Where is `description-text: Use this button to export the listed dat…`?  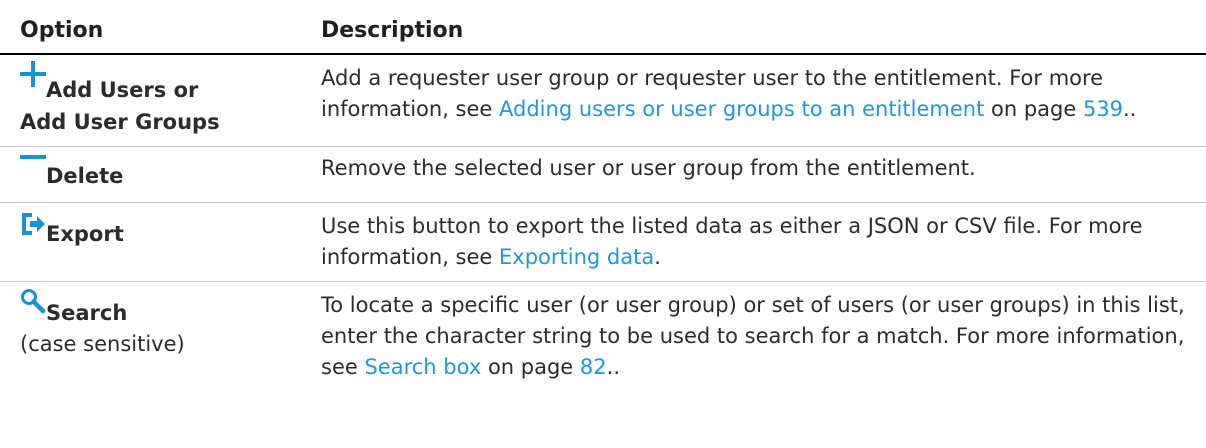
description-text: Use this button to export the listed dat… is located at coordinates (732, 241).